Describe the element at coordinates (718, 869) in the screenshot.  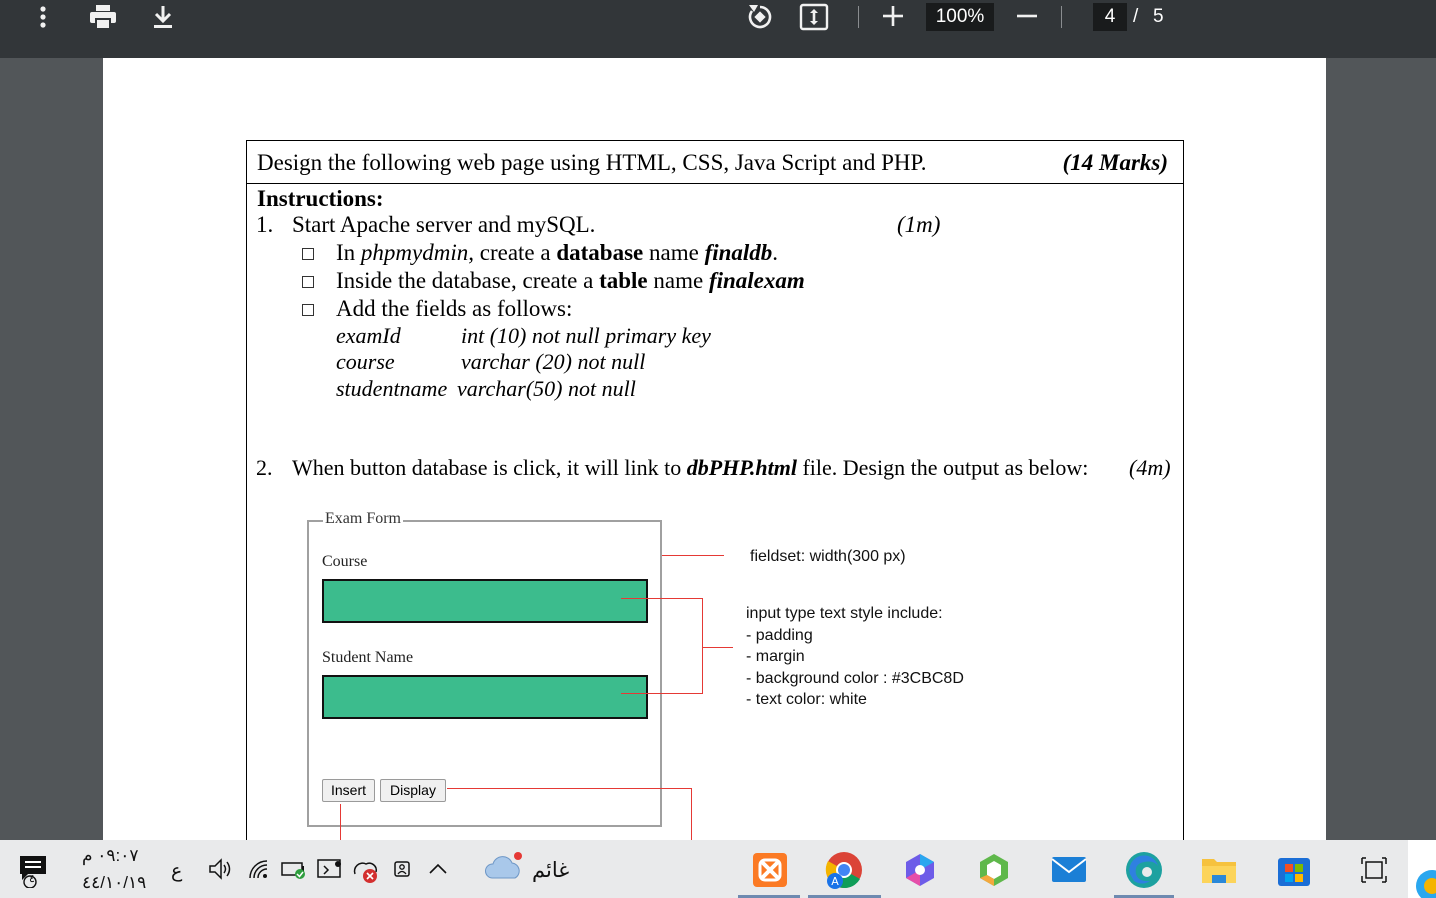
I see `taskbar: ٤ ٠٩:٠٧ م ٤٤/١٠/١٩ ع غائم A` at that location.